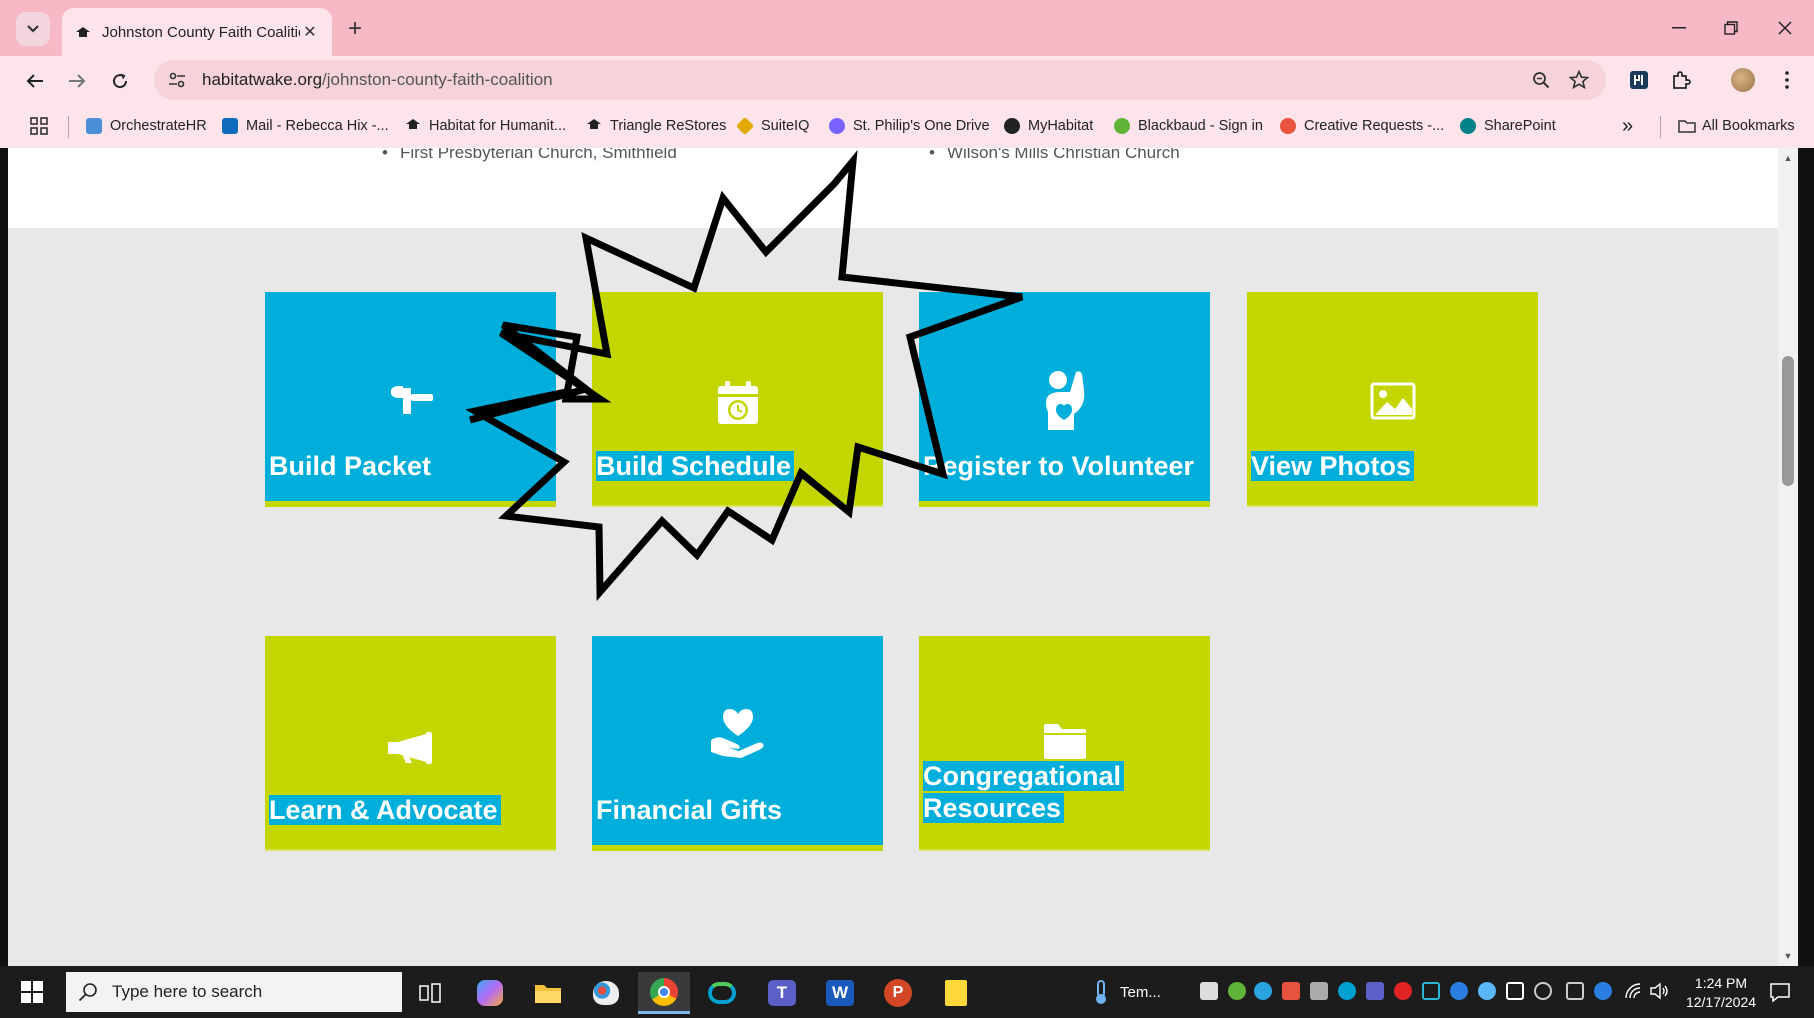 This screenshot has height=1018, width=1814. What do you see at coordinates (1508, 126) in the screenshot?
I see `bookmark-sharepoint: SharePoint` at bounding box center [1508, 126].